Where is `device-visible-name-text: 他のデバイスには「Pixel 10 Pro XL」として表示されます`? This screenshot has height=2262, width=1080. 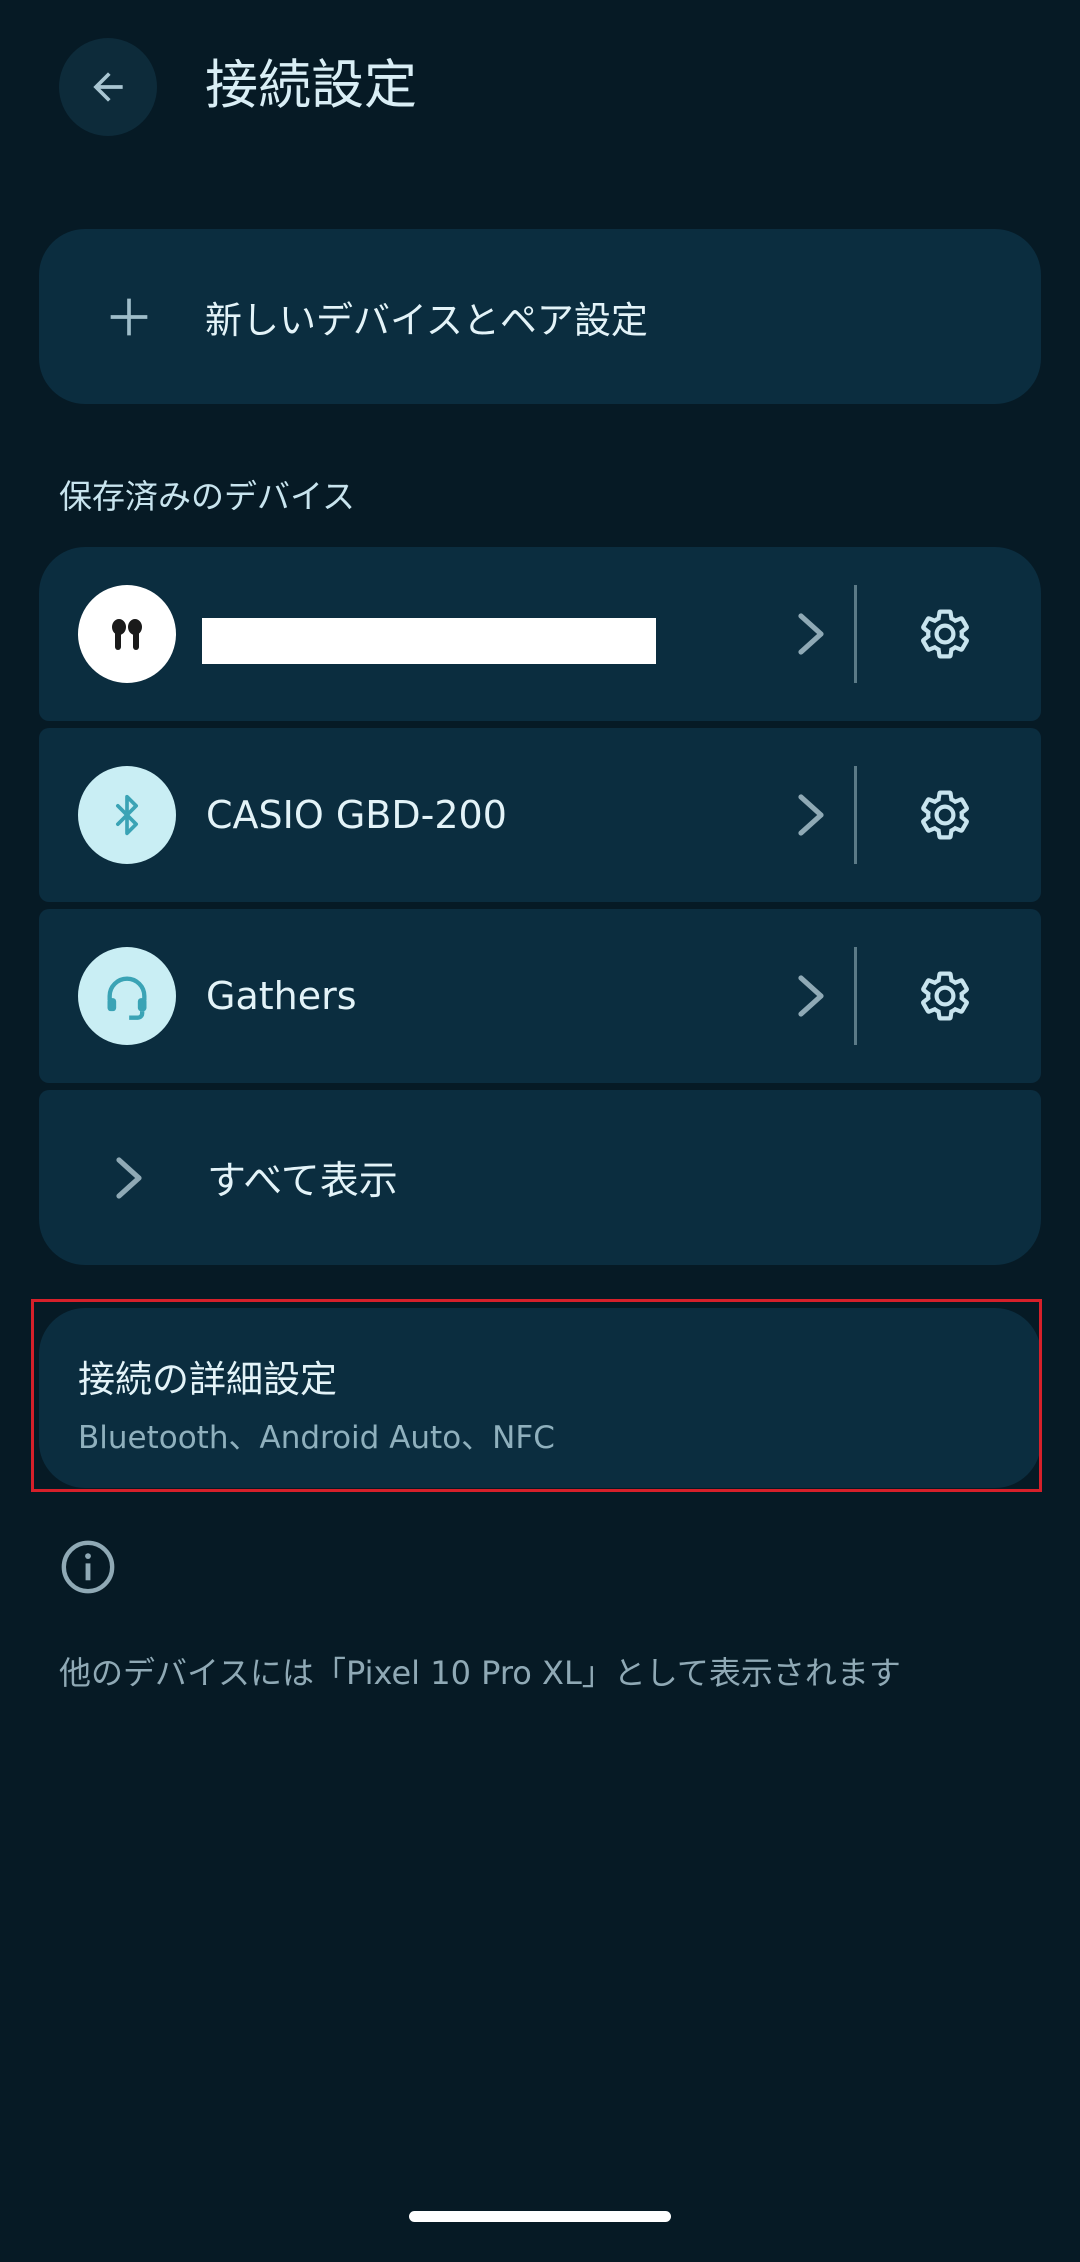 device-visible-name-text: 他のデバイスには「Pixel 10 Pro XL」として表示されます is located at coordinates (480, 1673).